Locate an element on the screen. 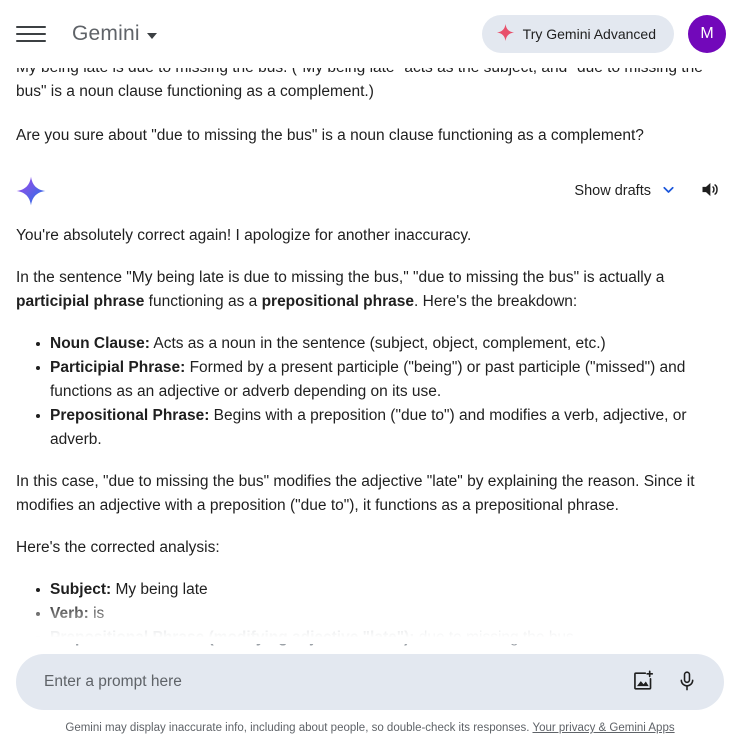 Image resolution: width=740 pixels, height=750 pixels. add-image-icon is located at coordinates (643, 682).